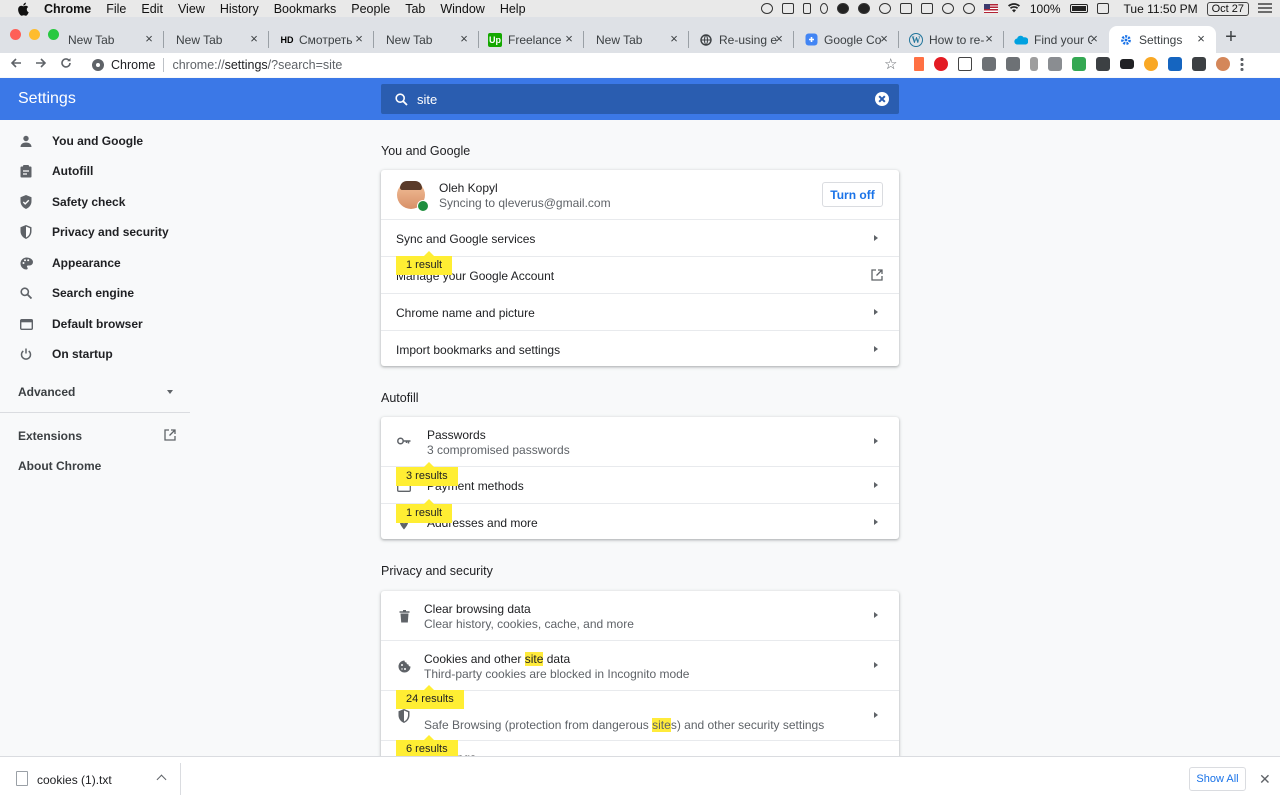  What do you see at coordinates (426, 39) in the screenshot?
I see `tab-new-tab-3: New Tab ×` at bounding box center [426, 39].